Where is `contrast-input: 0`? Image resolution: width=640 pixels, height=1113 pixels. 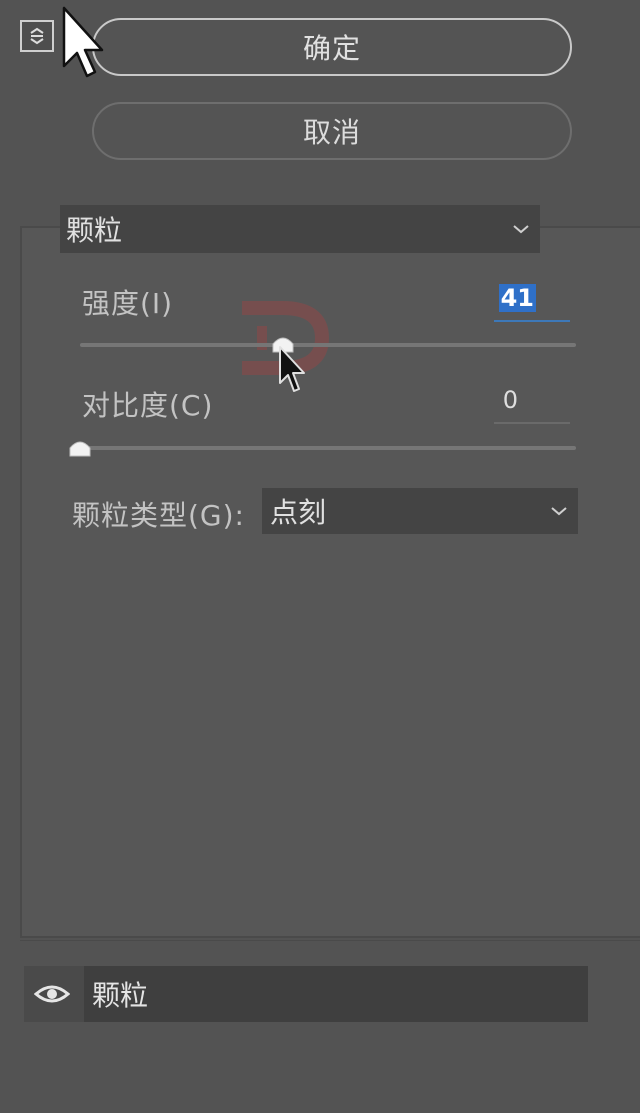 contrast-input: 0 is located at coordinates (532, 403).